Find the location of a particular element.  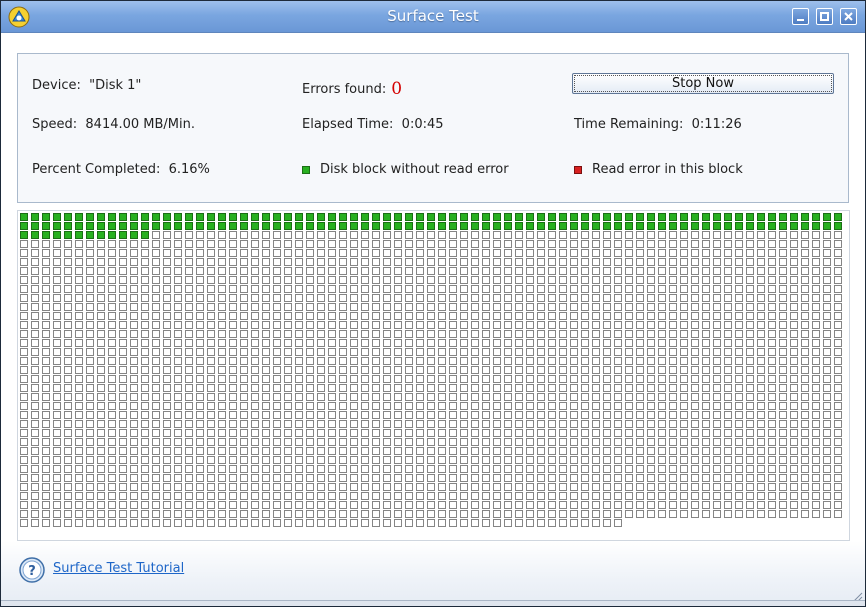

close-button is located at coordinates (848, 16).